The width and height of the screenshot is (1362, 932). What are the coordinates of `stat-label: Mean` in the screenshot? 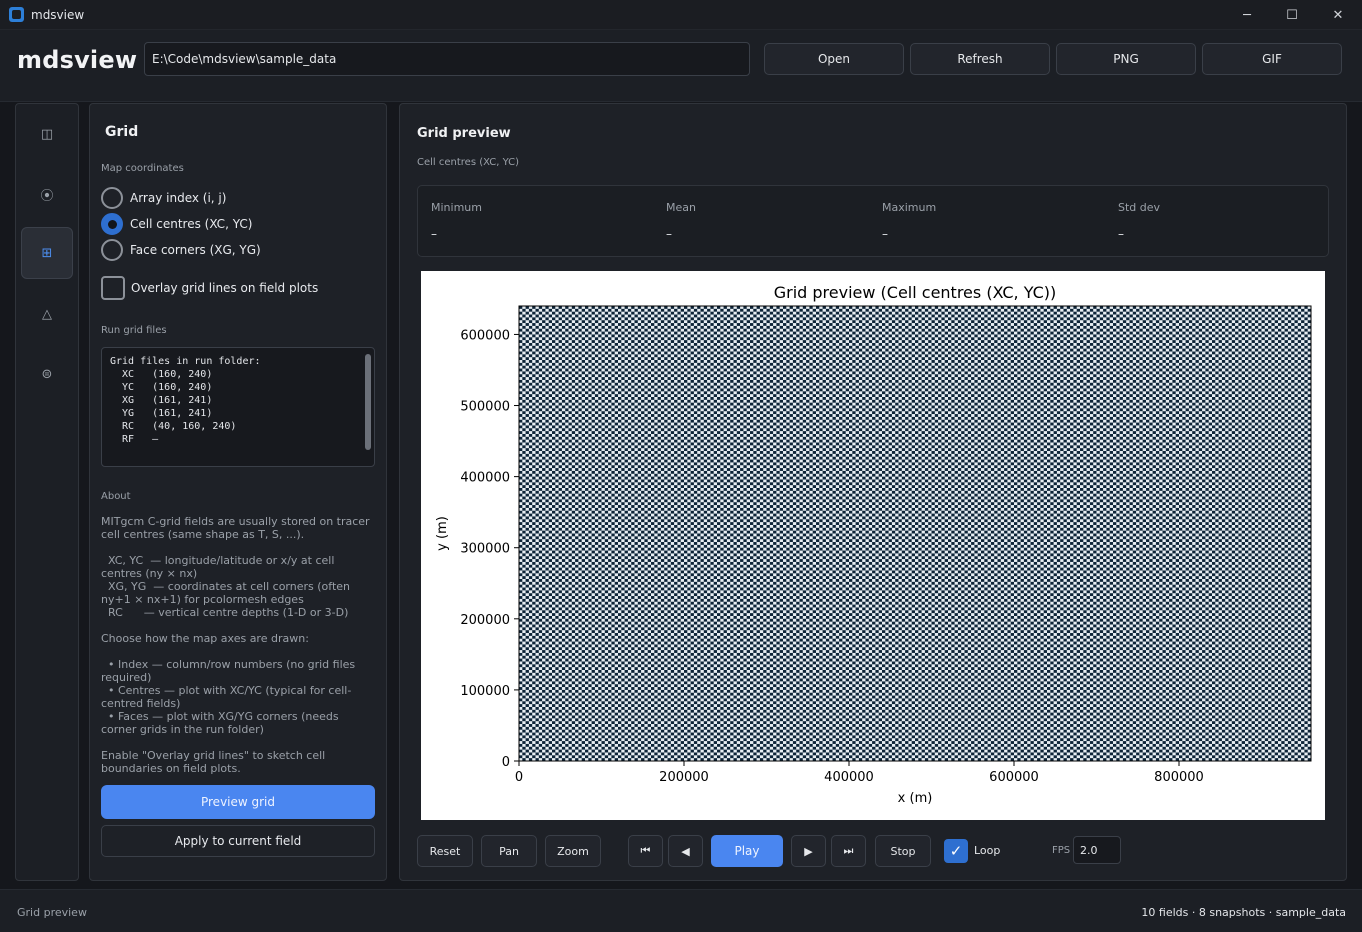 It's located at (681, 207).